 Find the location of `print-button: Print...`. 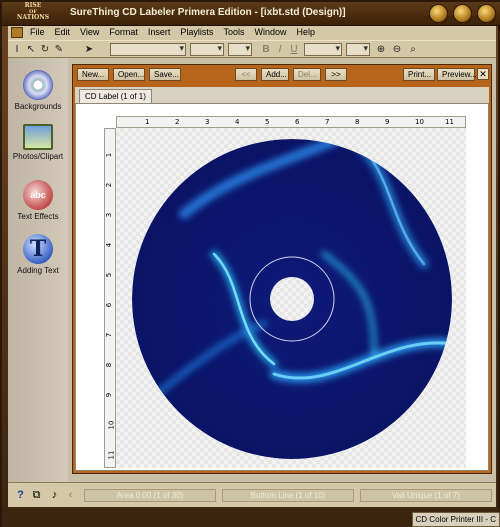

print-button: Print... is located at coordinates (419, 74).